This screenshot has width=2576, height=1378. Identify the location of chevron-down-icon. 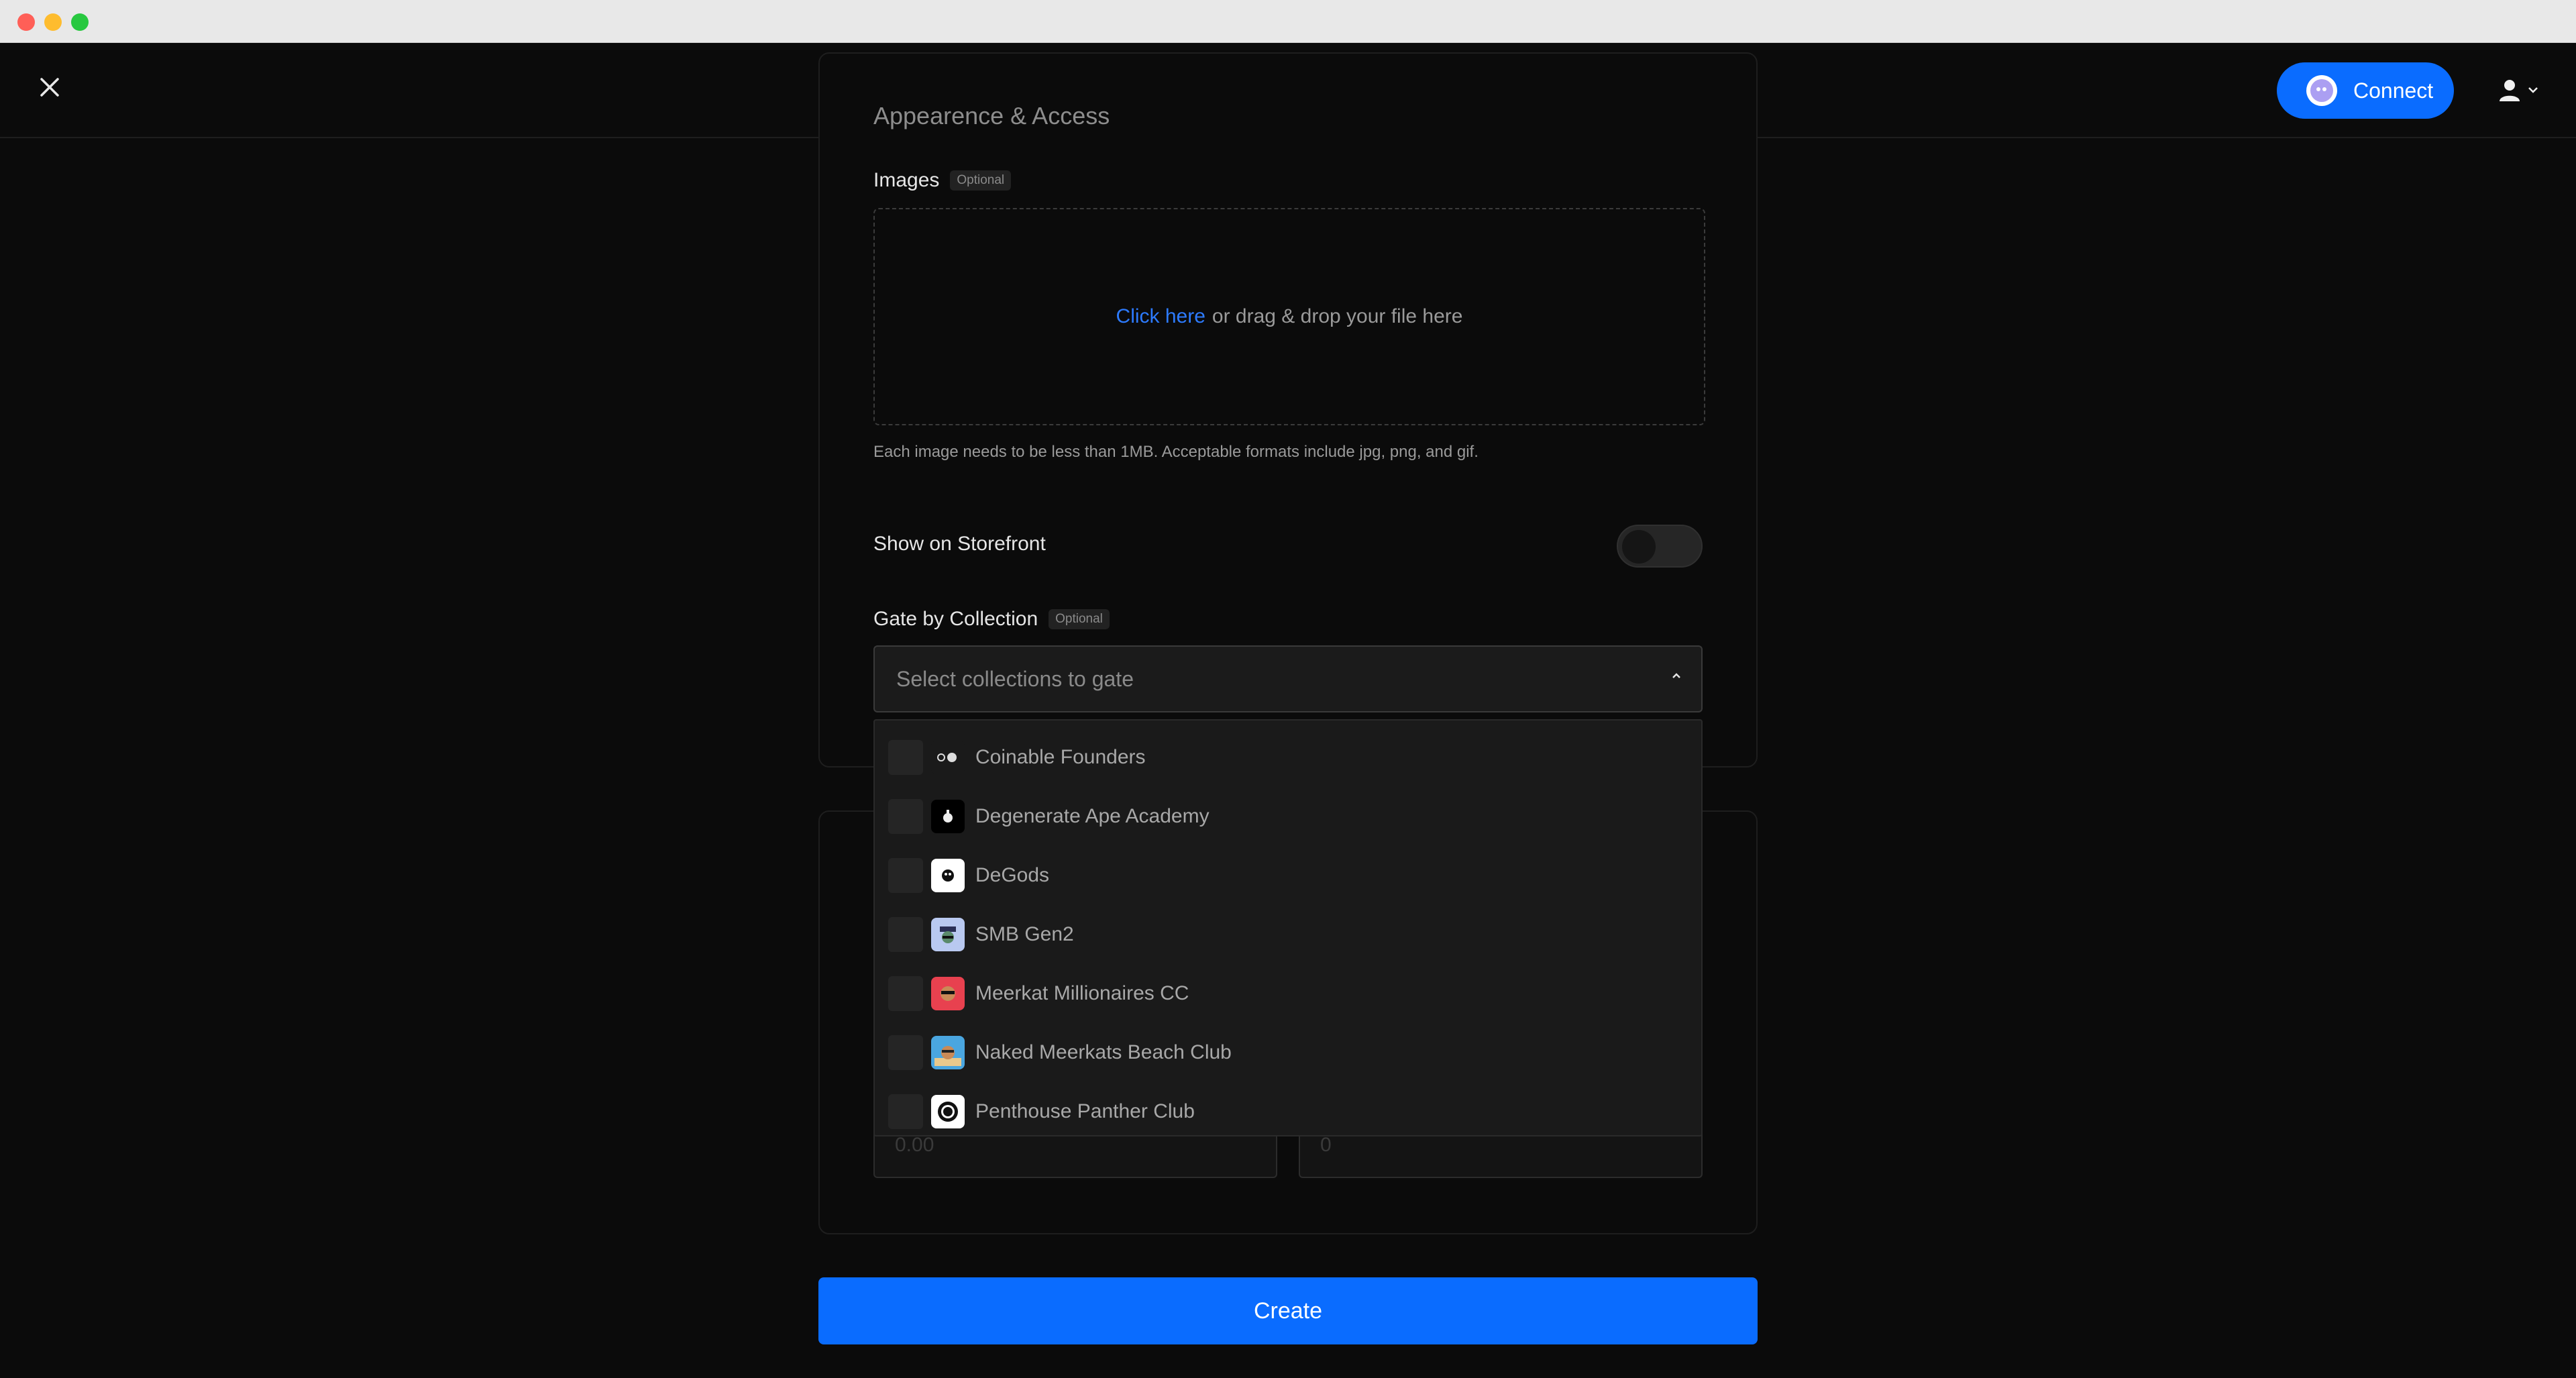
(2533, 90).